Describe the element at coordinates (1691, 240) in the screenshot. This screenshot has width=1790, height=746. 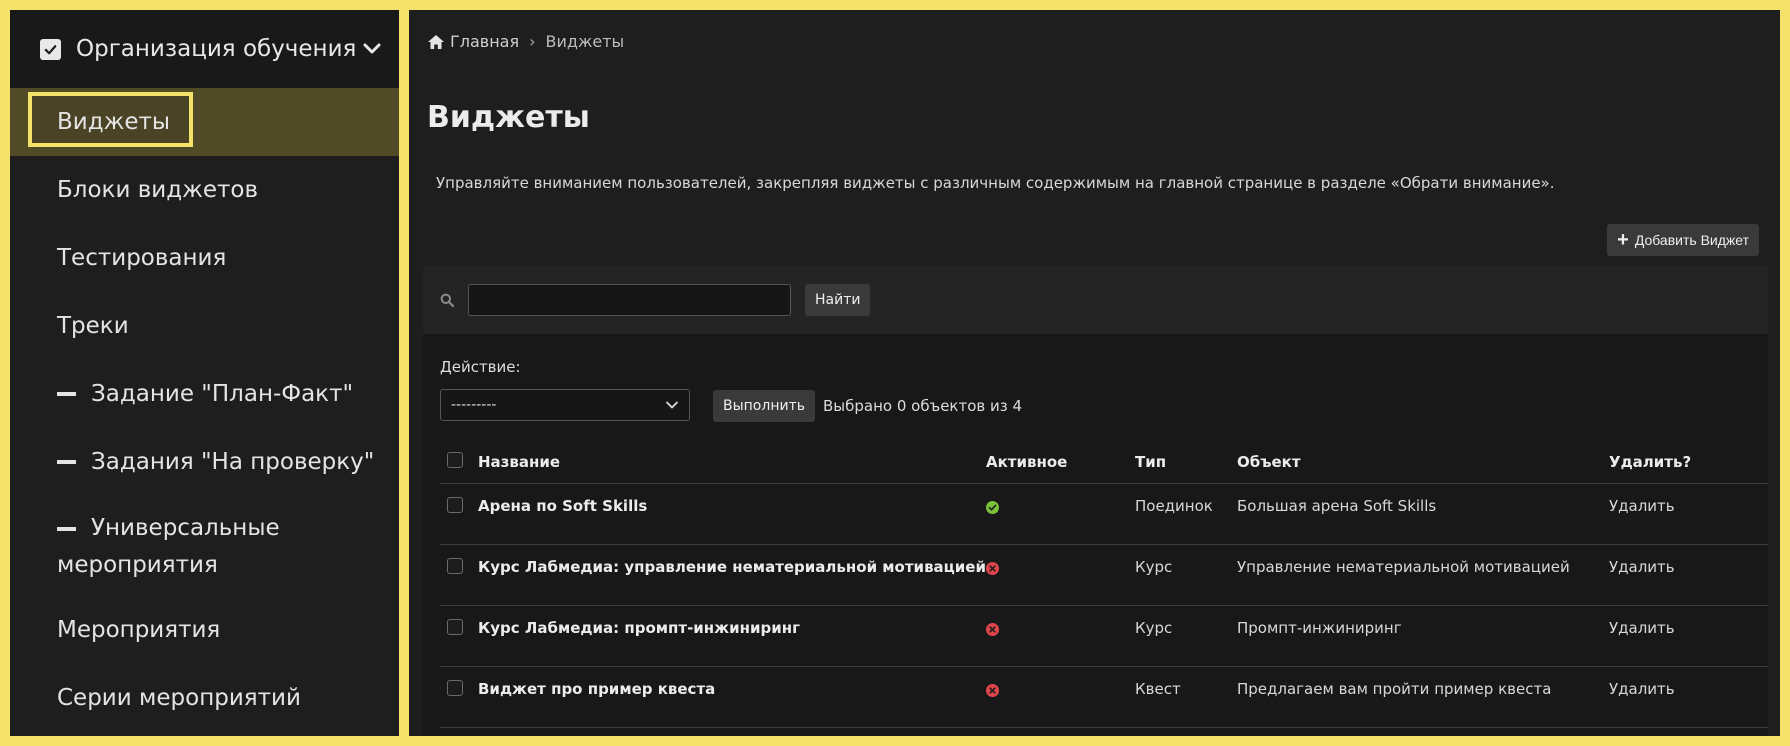
I see `add-widget-label: Добавить Виджет` at that location.